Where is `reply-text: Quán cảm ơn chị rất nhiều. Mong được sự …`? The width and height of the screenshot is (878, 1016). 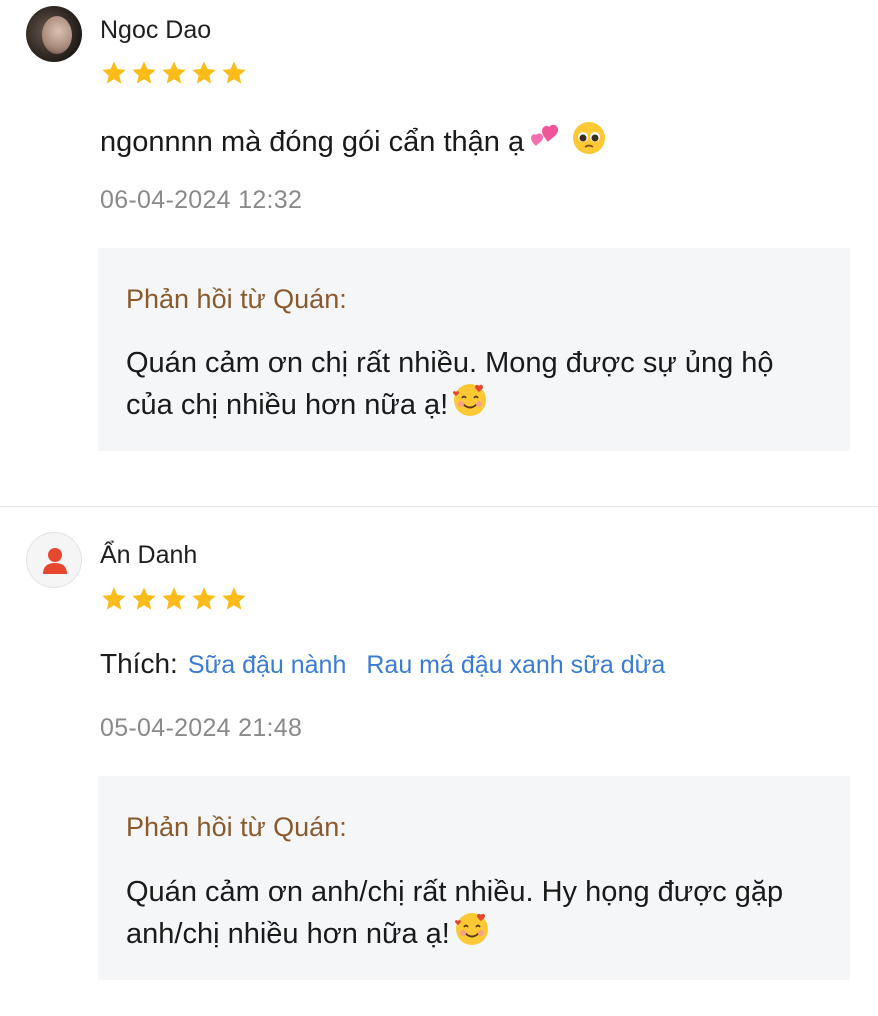 reply-text: Quán cảm ơn chị rất nhiều. Mong được sự … is located at coordinates (471, 384).